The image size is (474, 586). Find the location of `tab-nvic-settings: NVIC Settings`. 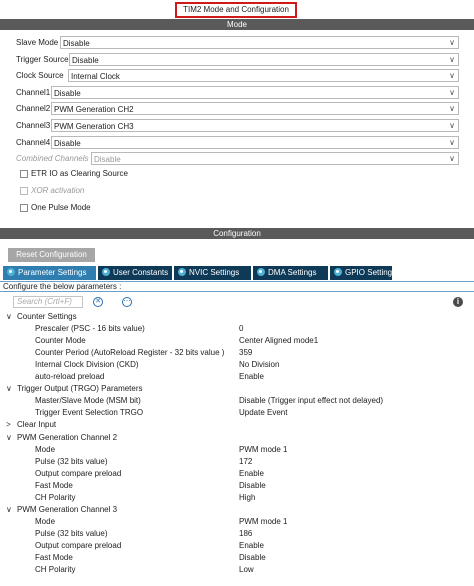

tab-nvic-settings: NVIC Settings is located at coordinates (213, 273).